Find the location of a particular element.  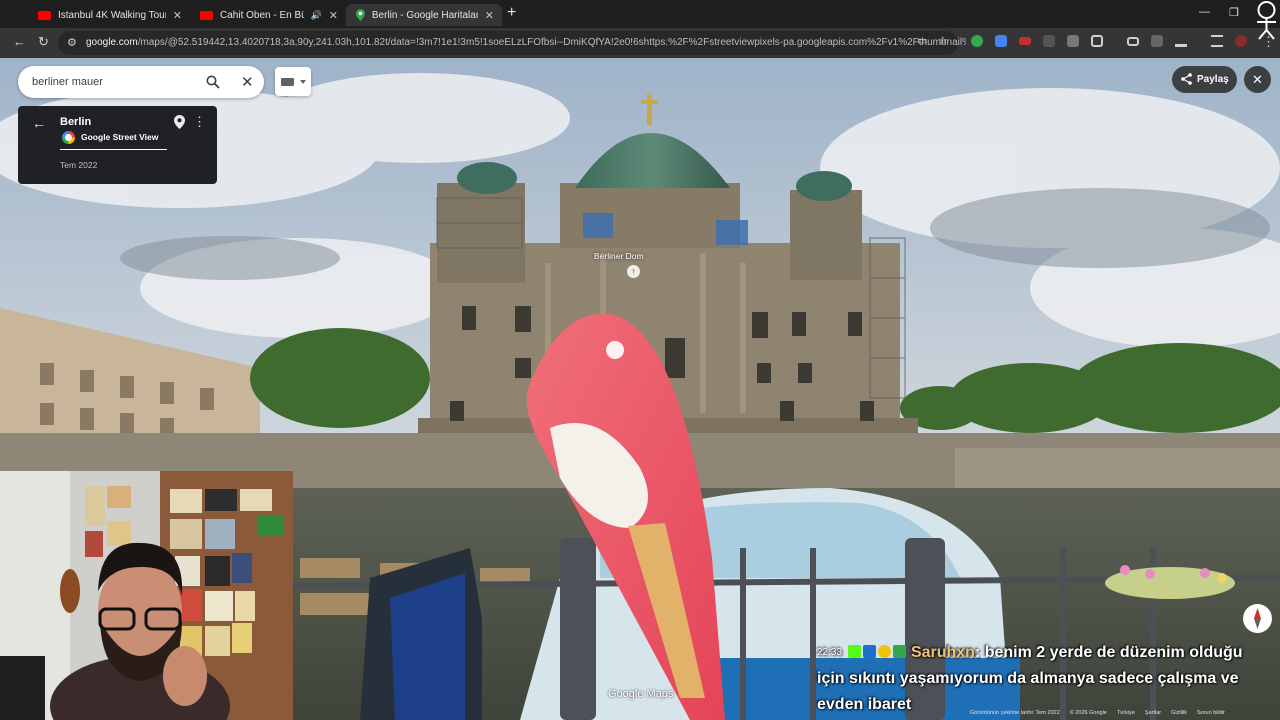

close-icon: ✕ is located at coordinates (1257, 79).